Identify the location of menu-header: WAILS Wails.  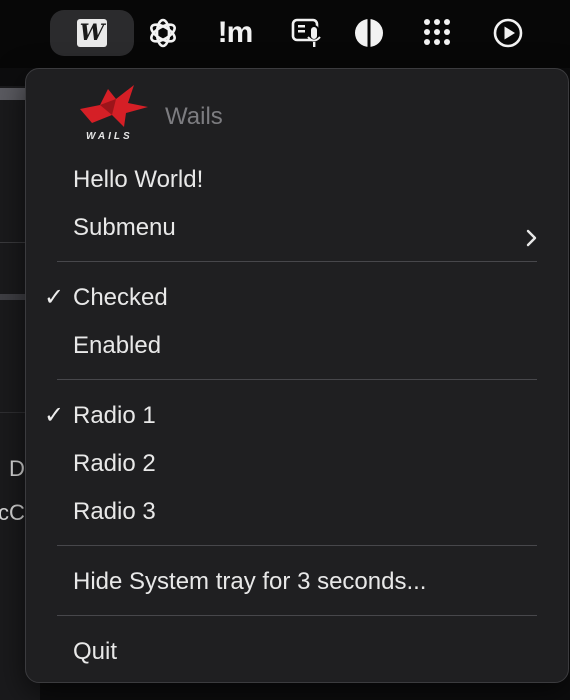
(297, 113).